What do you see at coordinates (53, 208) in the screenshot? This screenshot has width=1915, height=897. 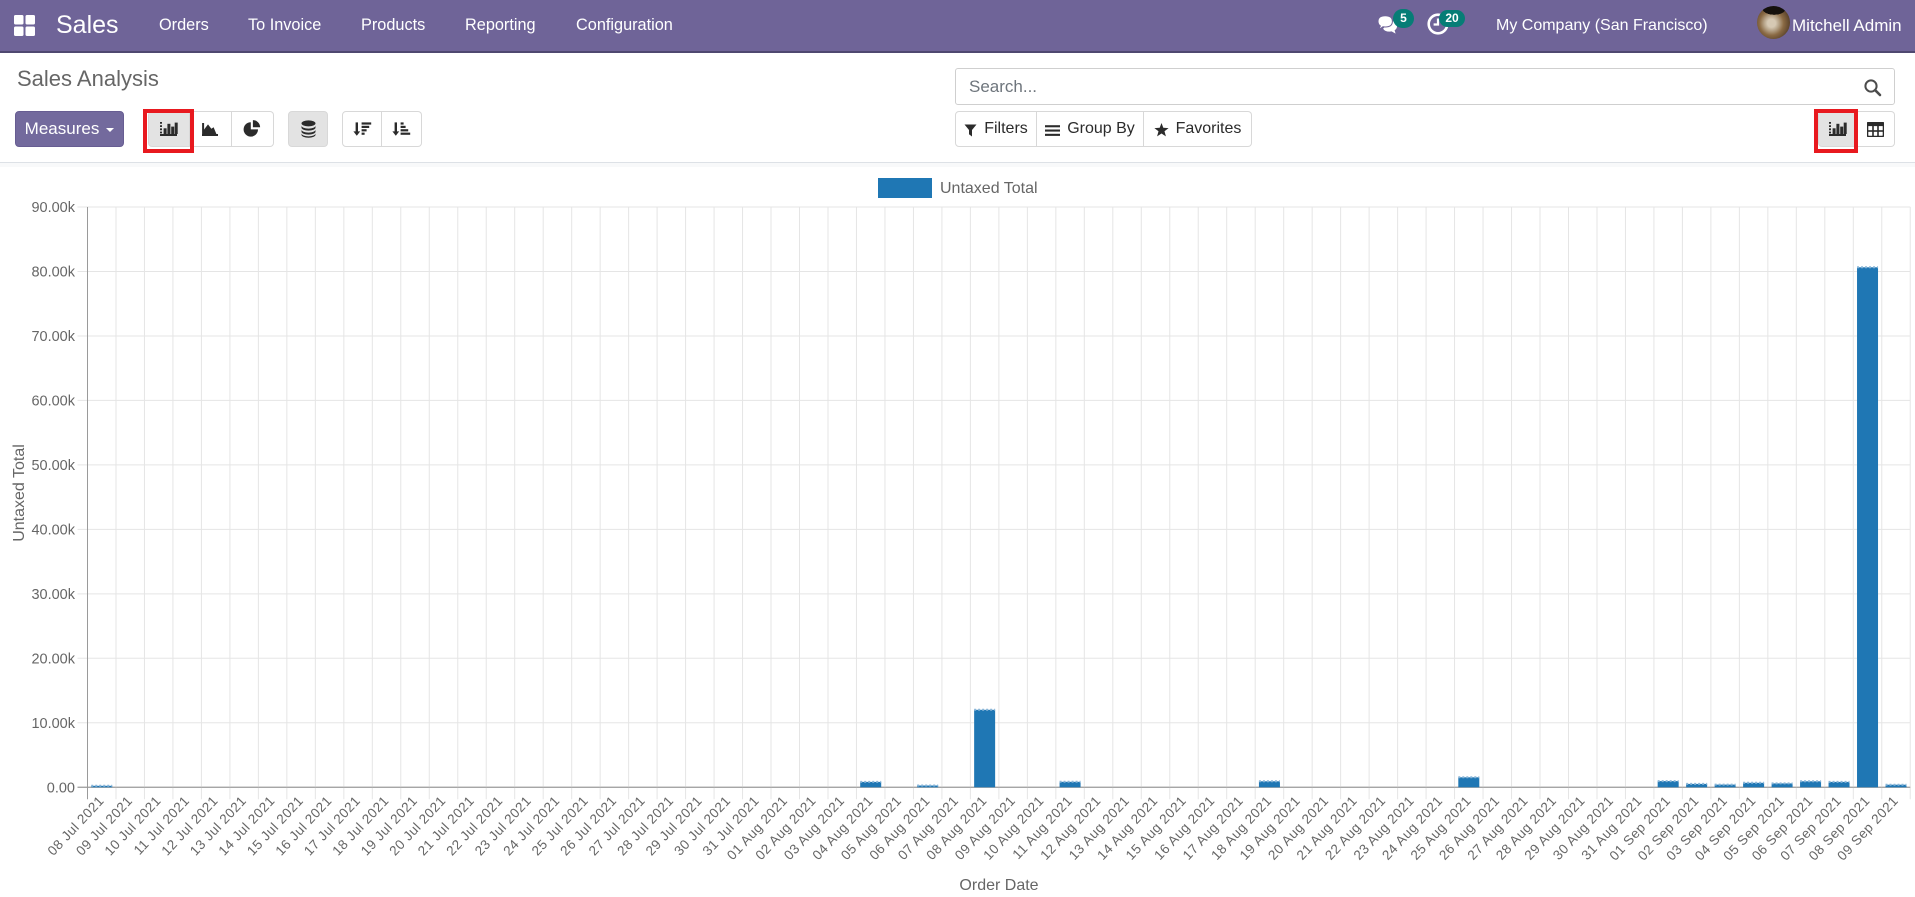 I see `svg-text: 90.00k` at bounding box center [53, 208].